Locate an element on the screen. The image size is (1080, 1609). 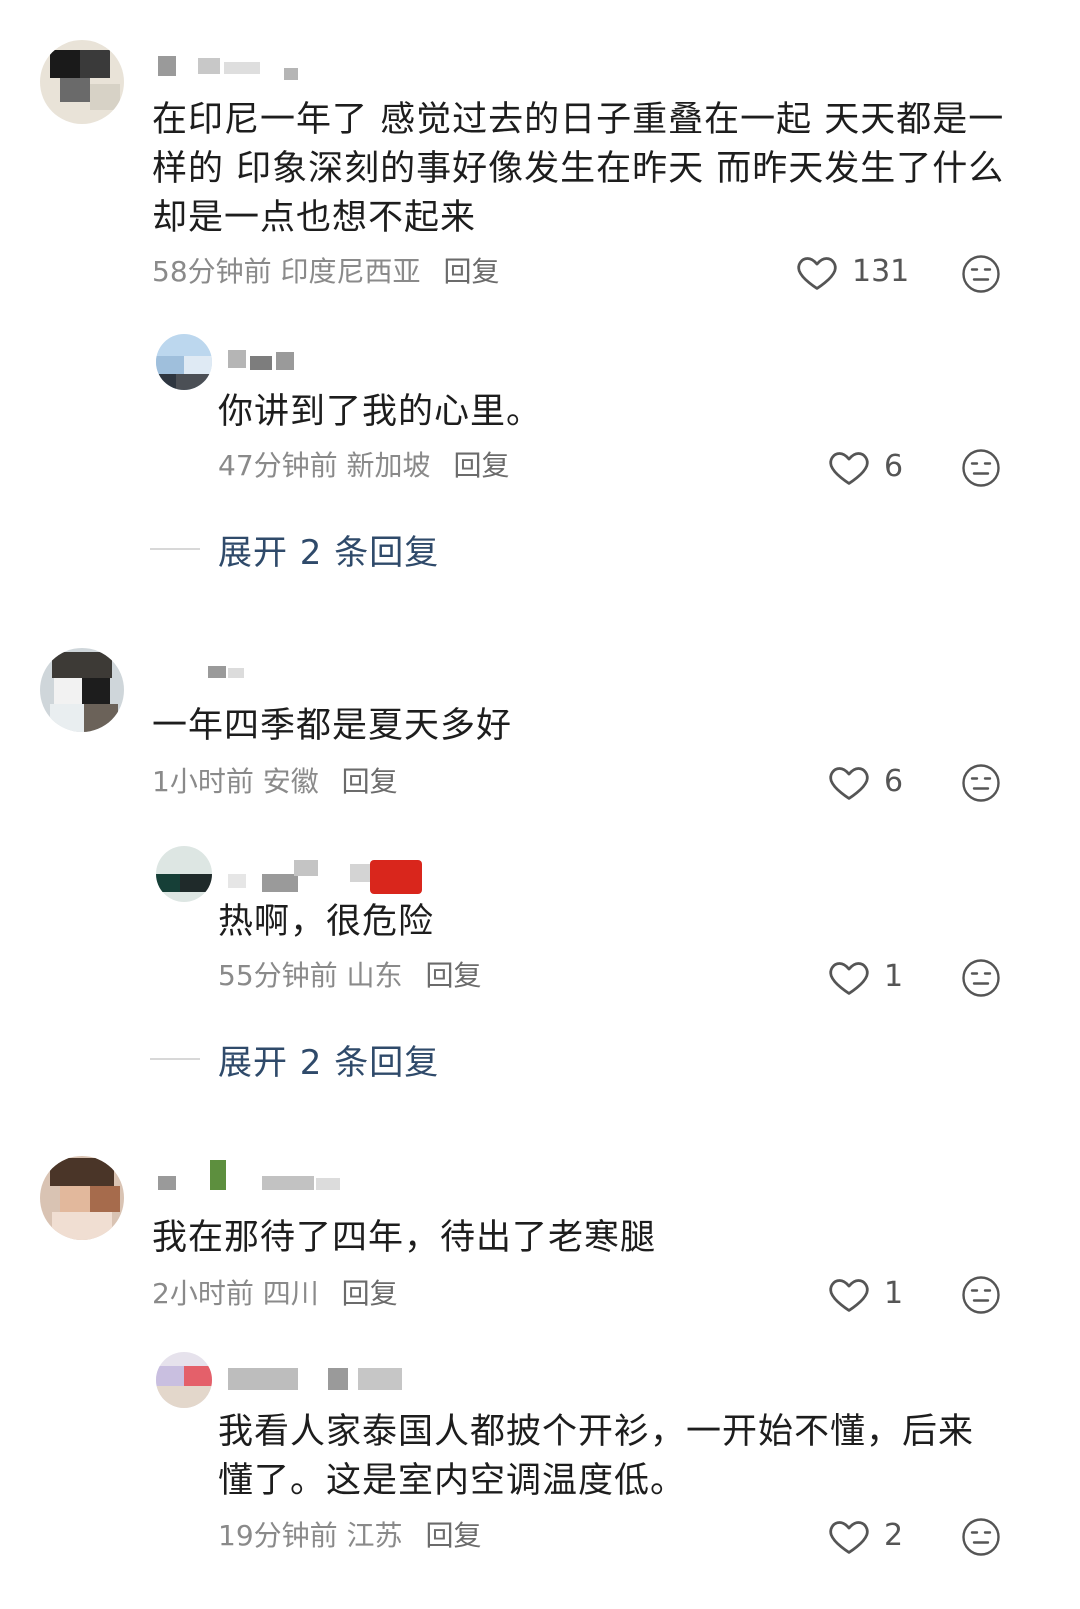
comment-meta: 1小时前 安徽 回复 is located at coordinates (275, 782).